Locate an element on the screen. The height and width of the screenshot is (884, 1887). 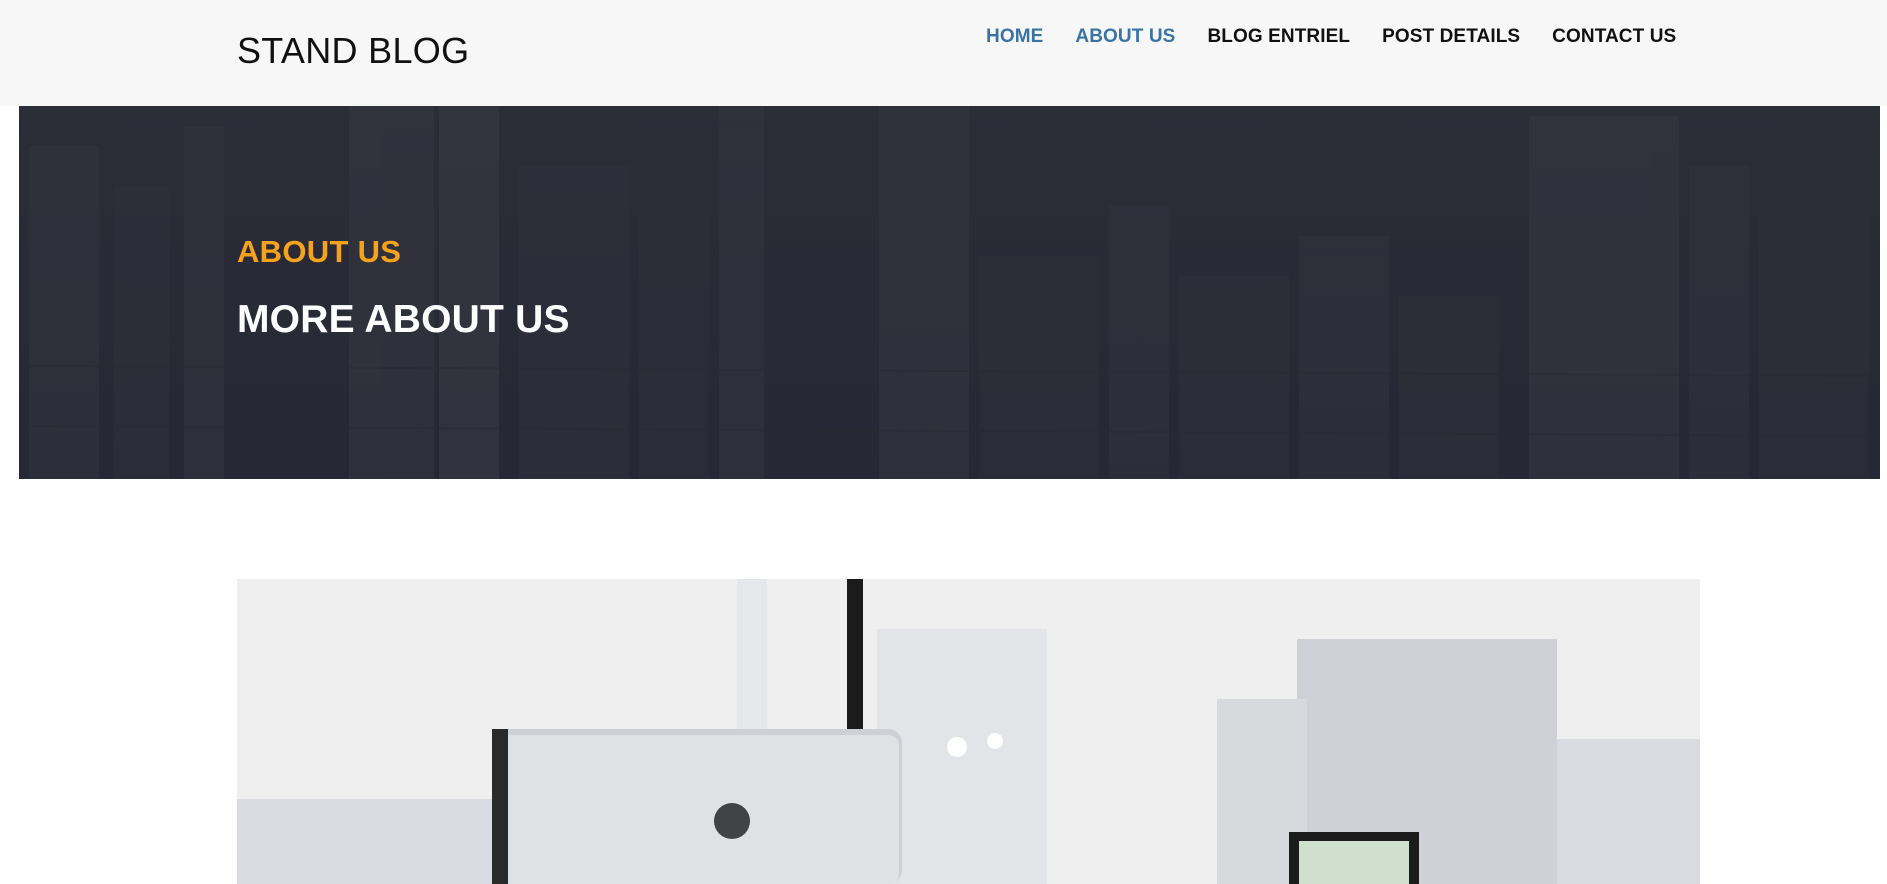
page-heading-title: MORE ABOUT US is located at coordinates (403, 319).